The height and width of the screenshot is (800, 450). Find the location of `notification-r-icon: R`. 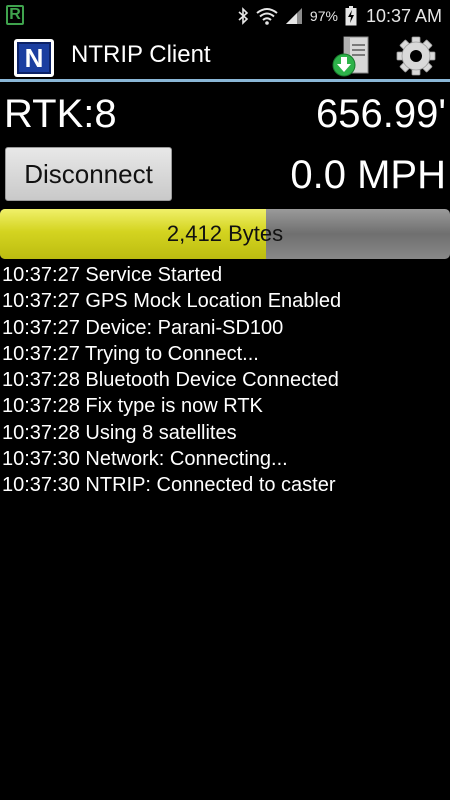

notification-r-icon: R is located at coordinates (15, 15).